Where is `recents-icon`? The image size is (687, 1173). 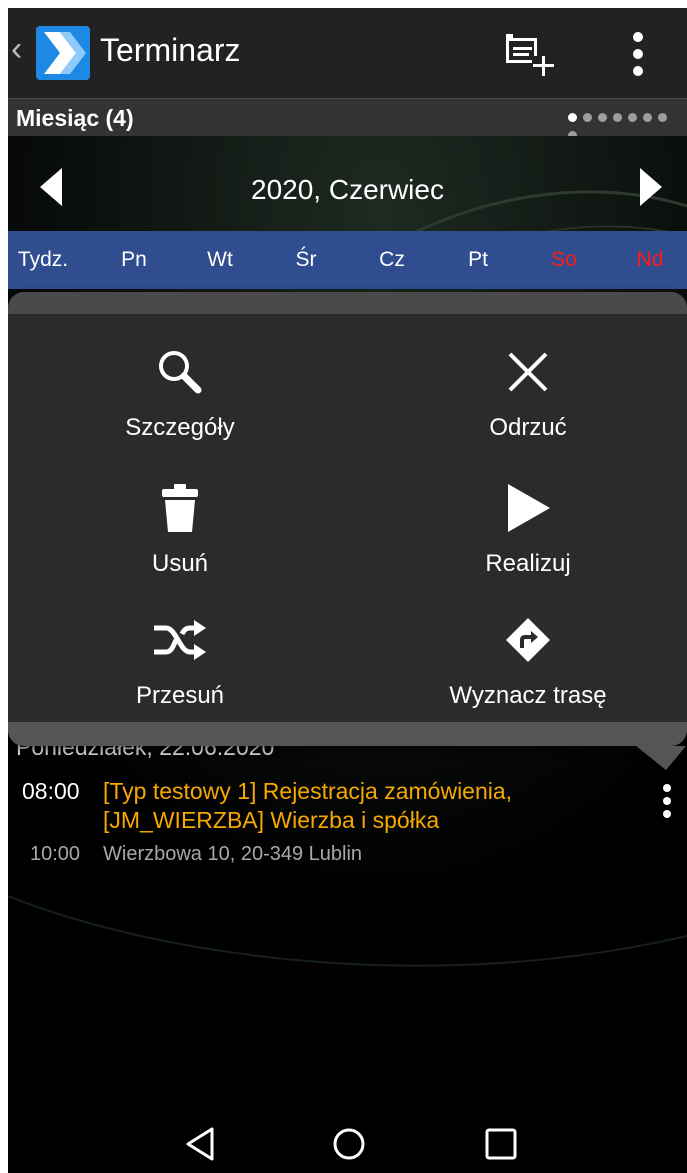 recents-icon is located at coordinates (501, 1144).